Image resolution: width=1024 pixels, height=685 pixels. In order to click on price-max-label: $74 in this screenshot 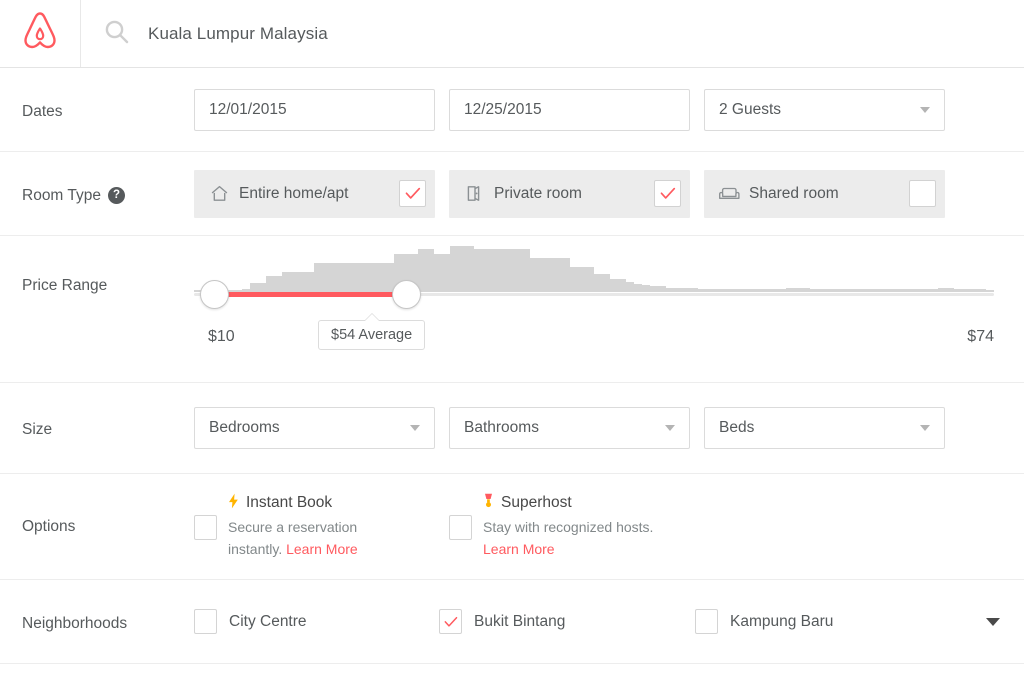, I will do `click(980, 336)`.